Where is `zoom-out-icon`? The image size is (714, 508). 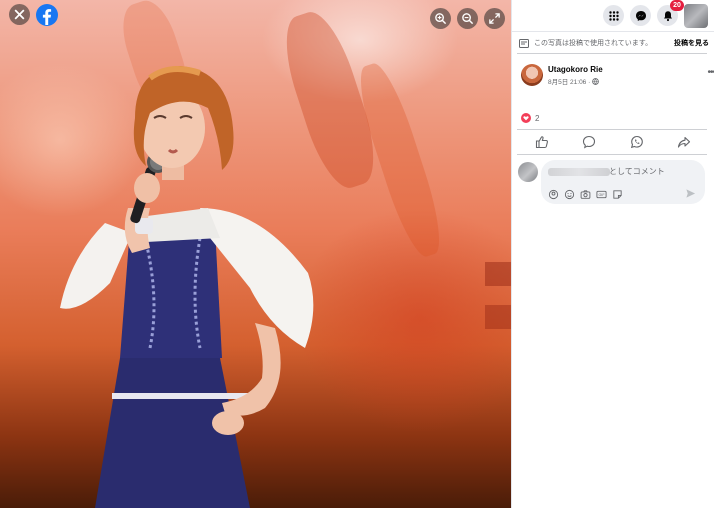
zoom-out-icon is located at coordinates (468, 19).